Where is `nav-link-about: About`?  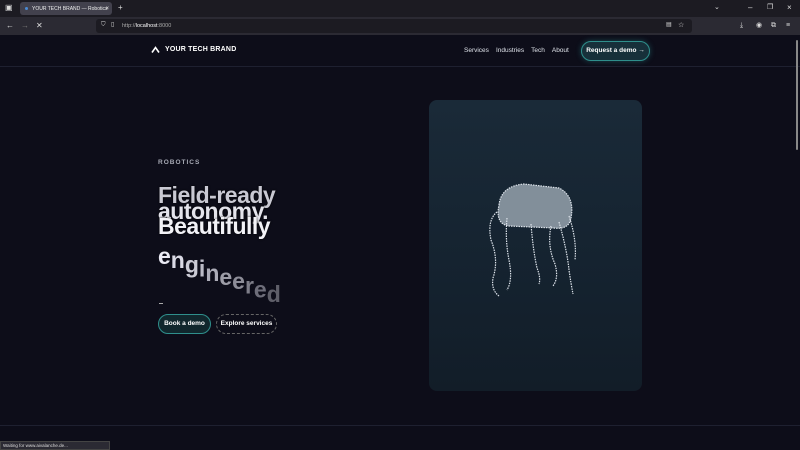 nav-link-about: About is located at coordinates (560, 50).